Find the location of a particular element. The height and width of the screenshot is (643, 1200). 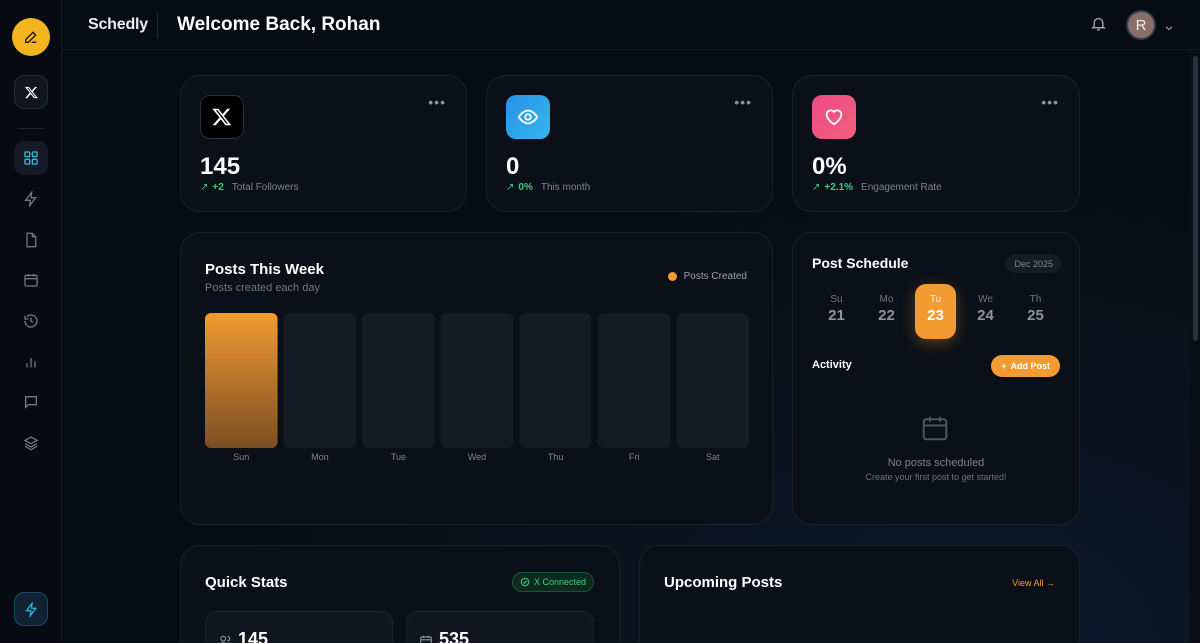

trend-up-icon: ↗ is located at coordinates (510, 187).